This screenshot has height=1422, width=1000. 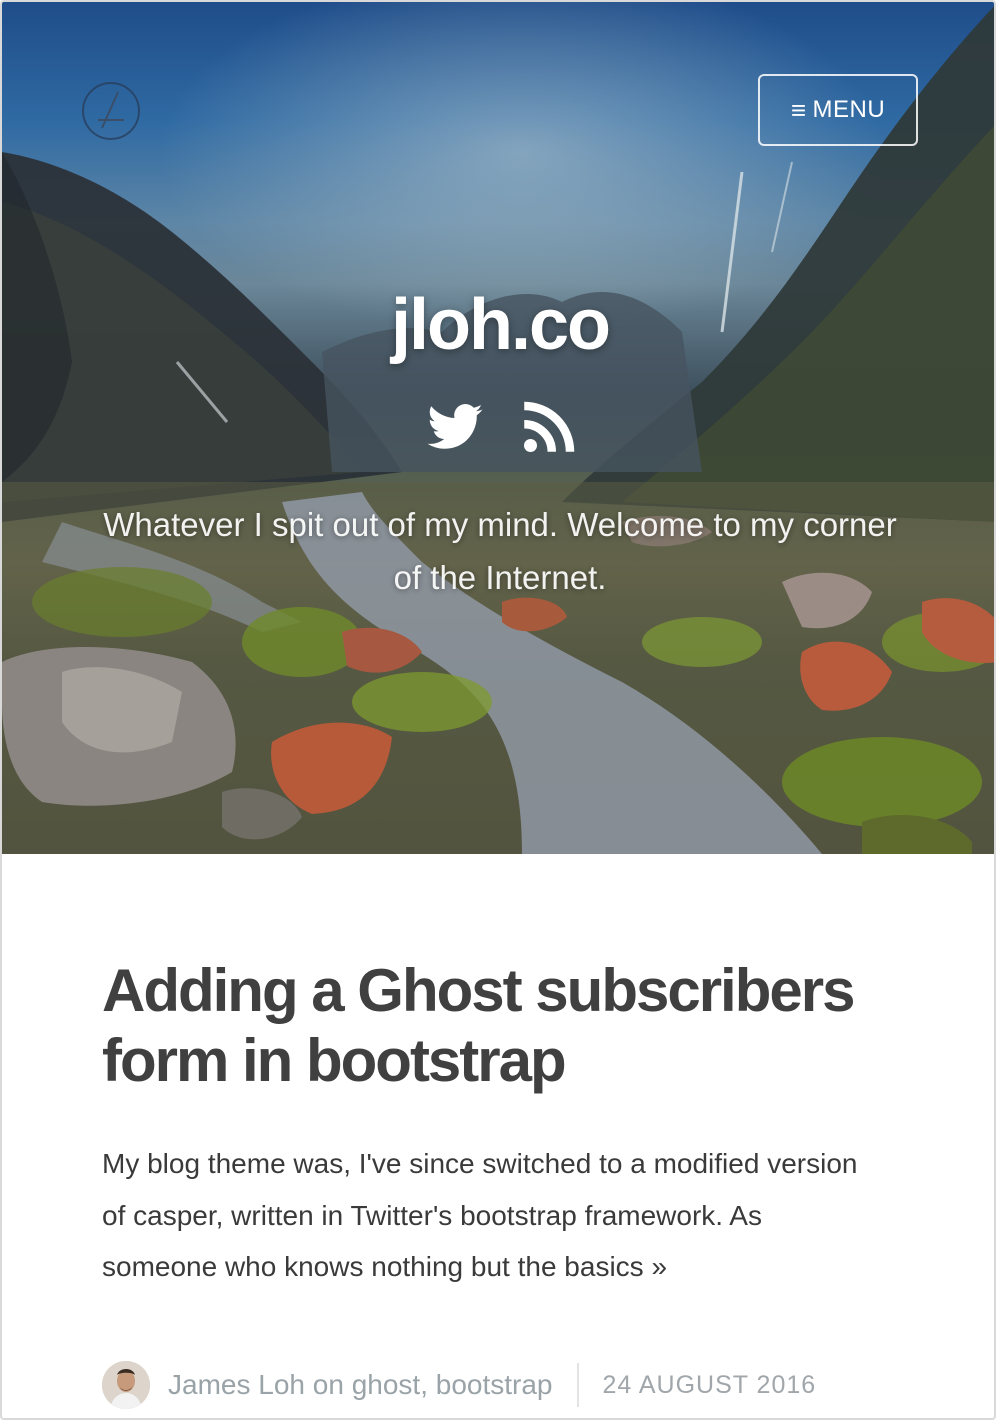 I want to click on read-more-link: », so click(x=659, y=1266).